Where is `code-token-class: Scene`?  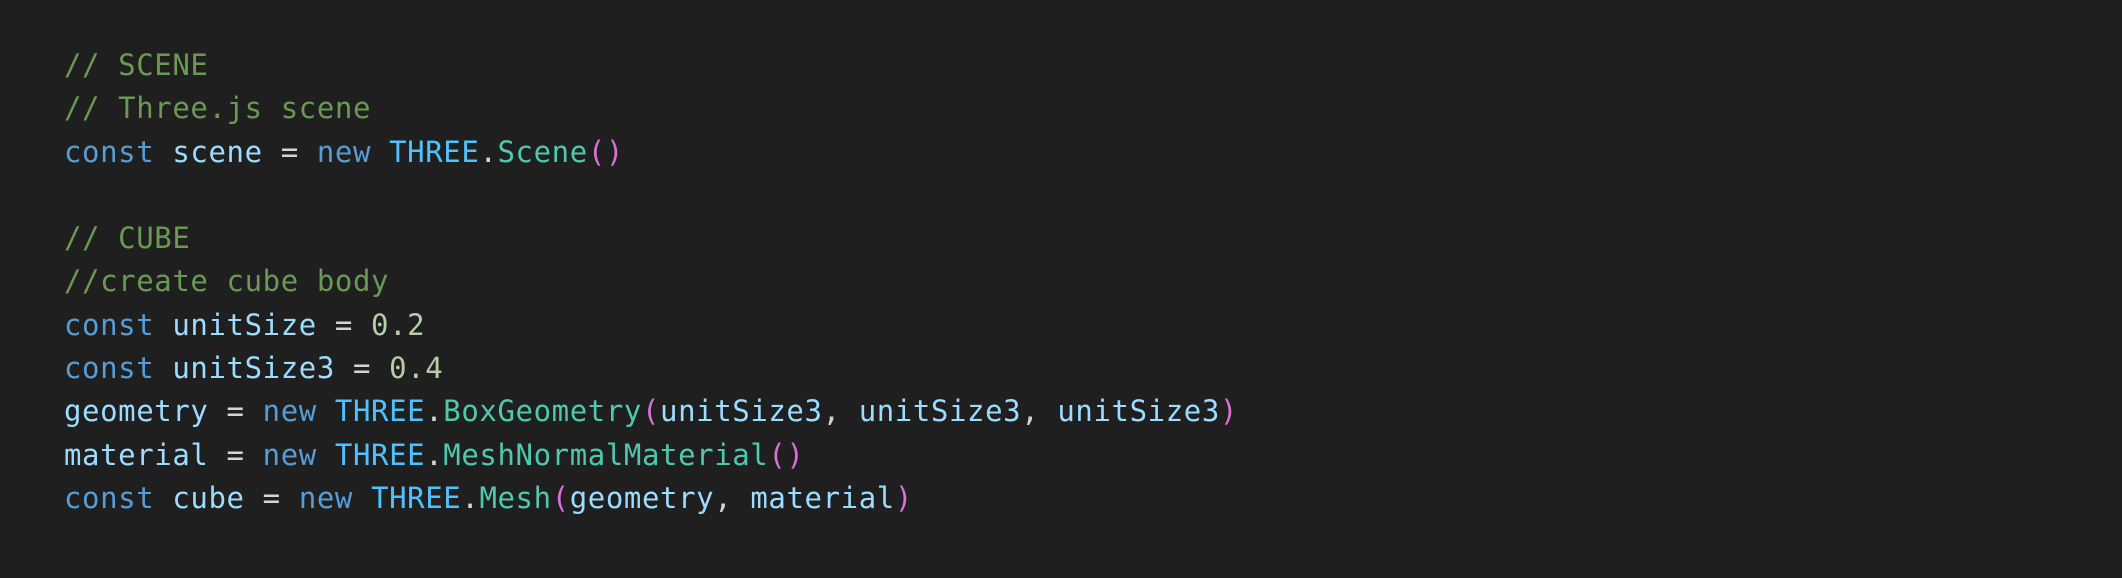 code-token-class: Scene is located at coordinates (542, 151).